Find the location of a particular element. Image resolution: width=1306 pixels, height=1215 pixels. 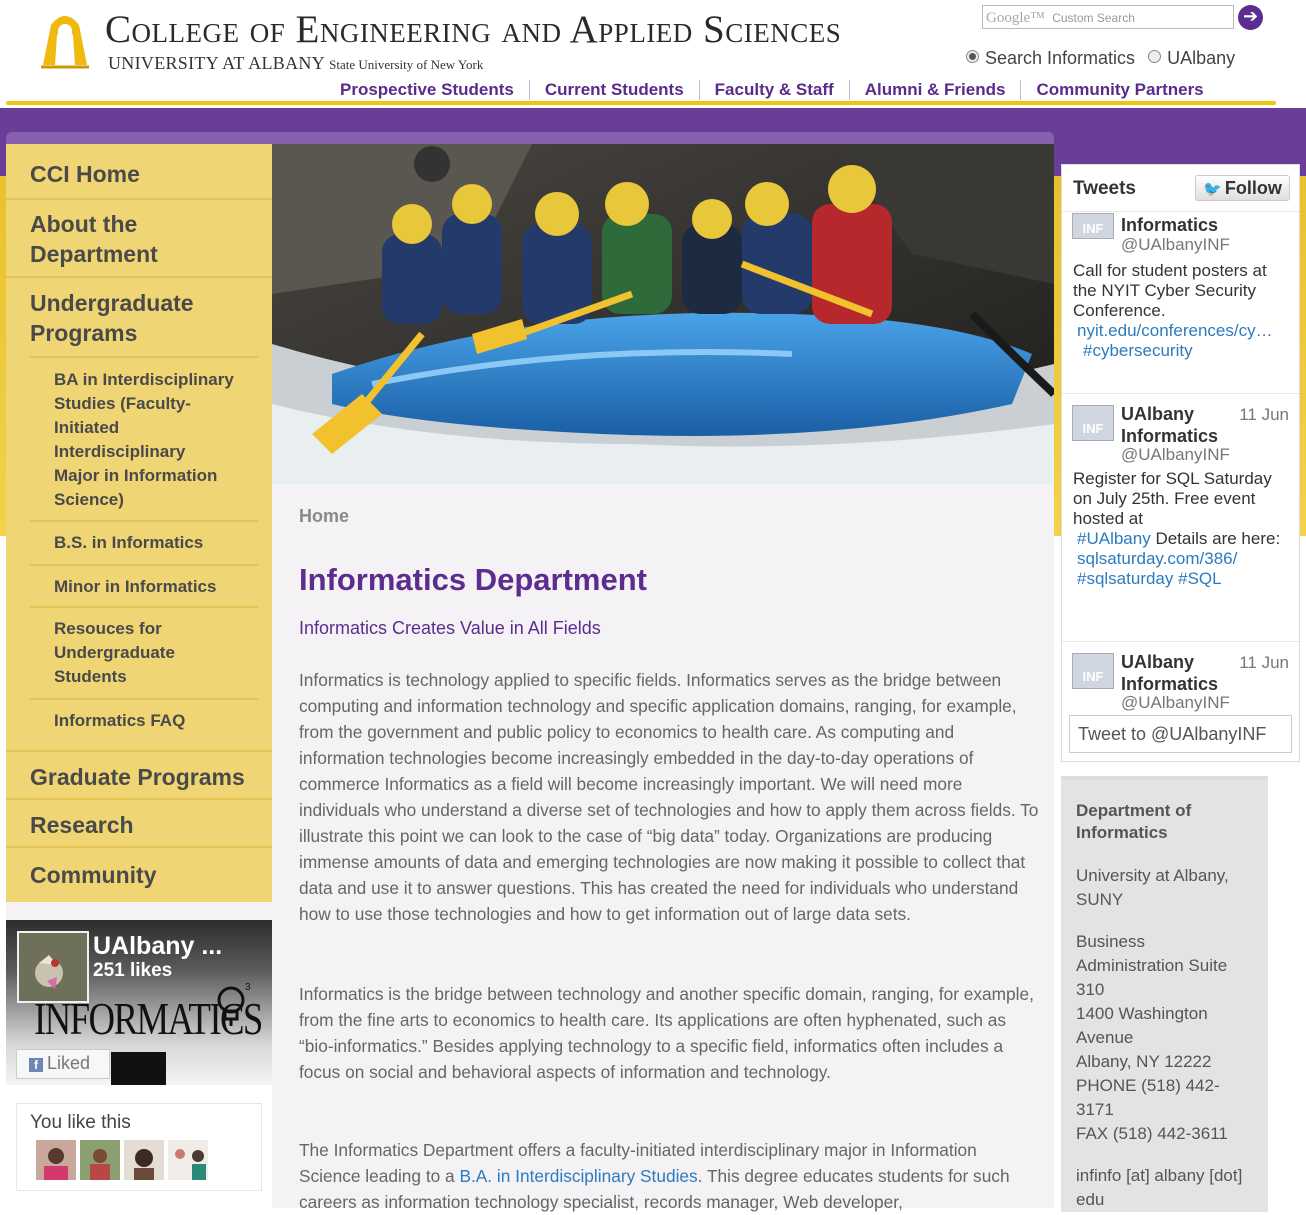

scope-informatics-label: Search Informatics is located at coordinates (1060, 58).